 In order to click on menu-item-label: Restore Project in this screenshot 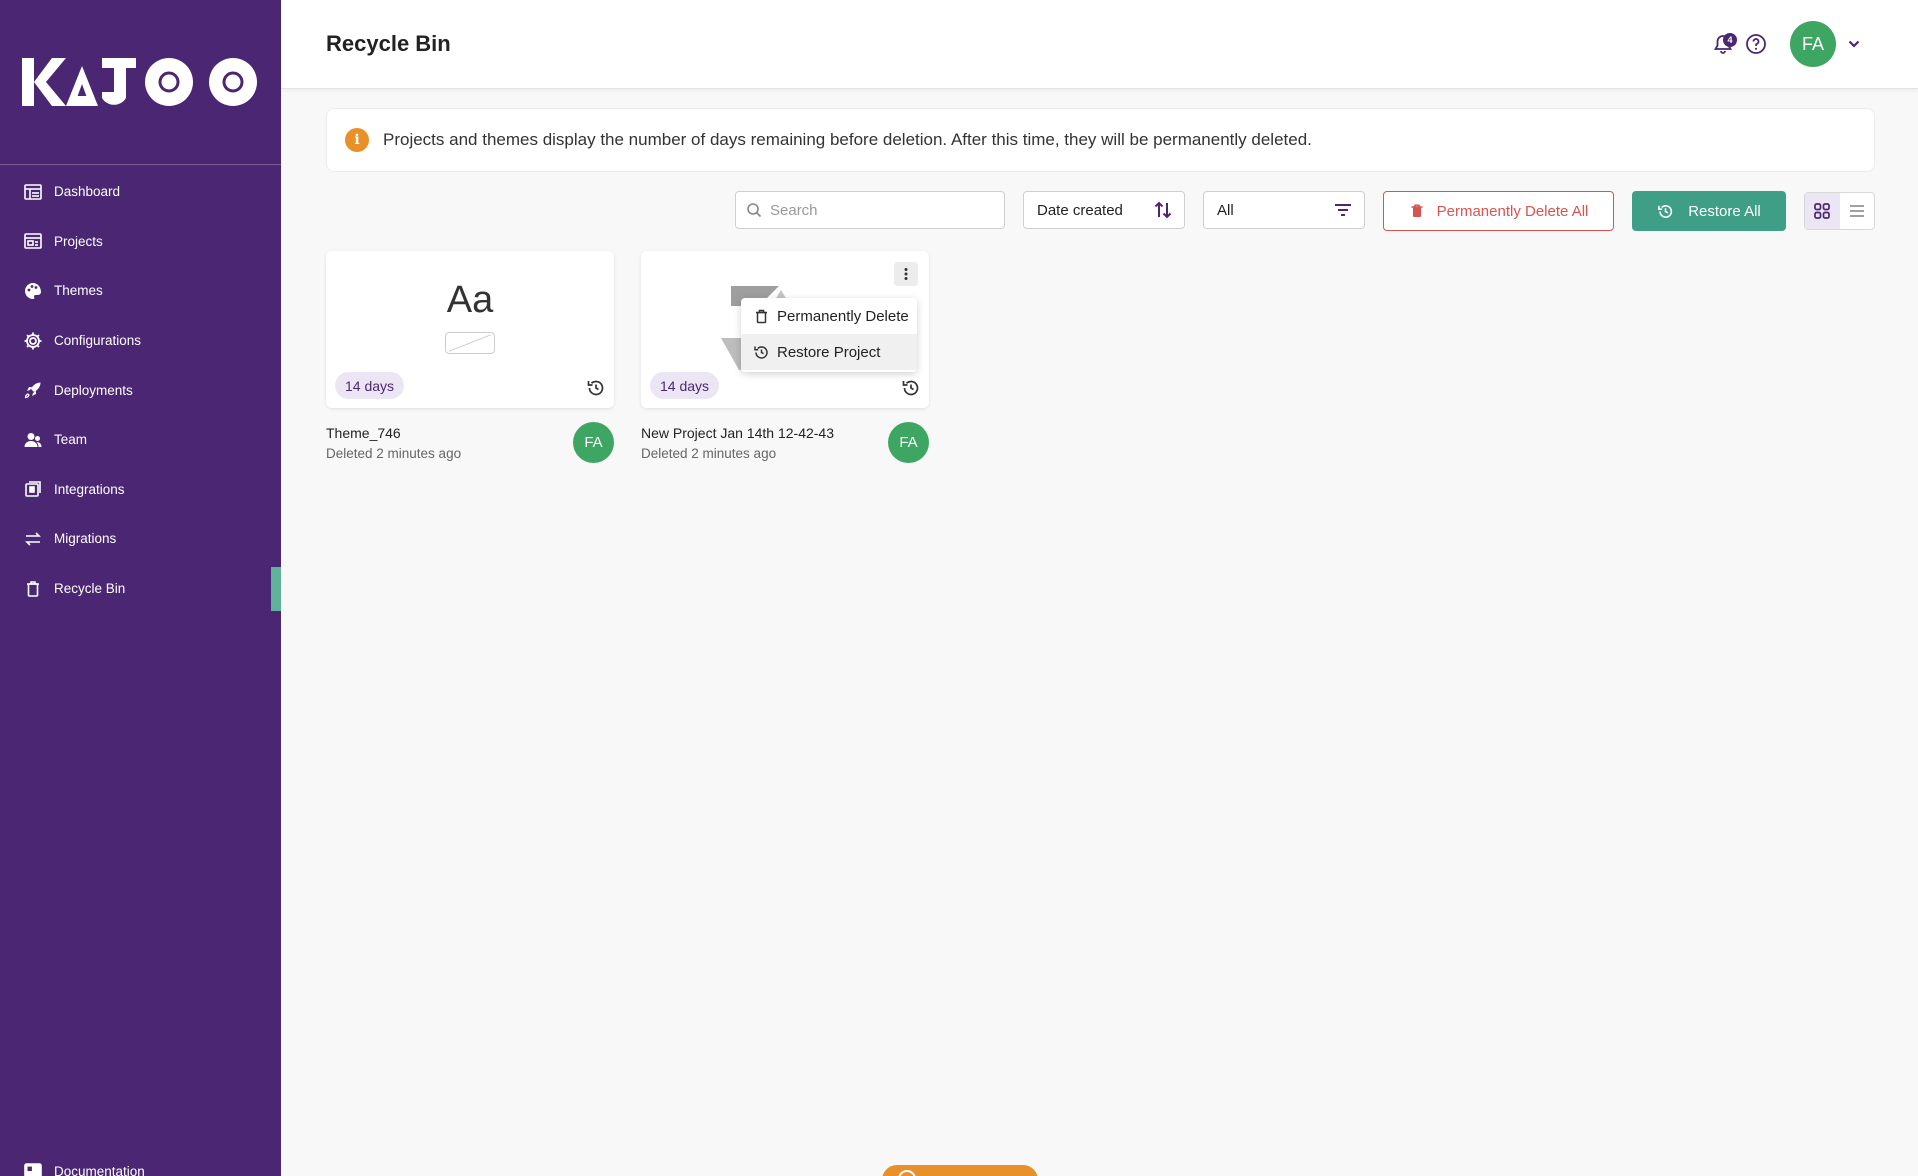, I will do `click(829, 352)`.